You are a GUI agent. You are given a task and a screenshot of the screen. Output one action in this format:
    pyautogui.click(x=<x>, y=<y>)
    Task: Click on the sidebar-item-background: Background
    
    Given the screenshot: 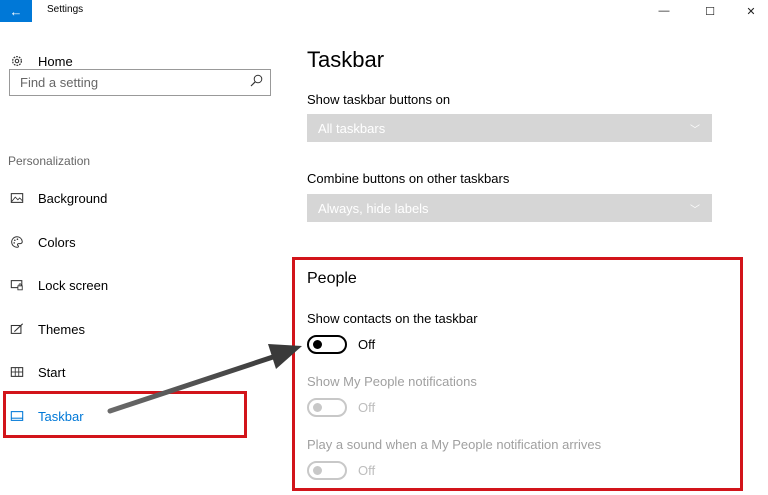 What is the action you would take?
    pyautogui.click(x=141, y=198)
    